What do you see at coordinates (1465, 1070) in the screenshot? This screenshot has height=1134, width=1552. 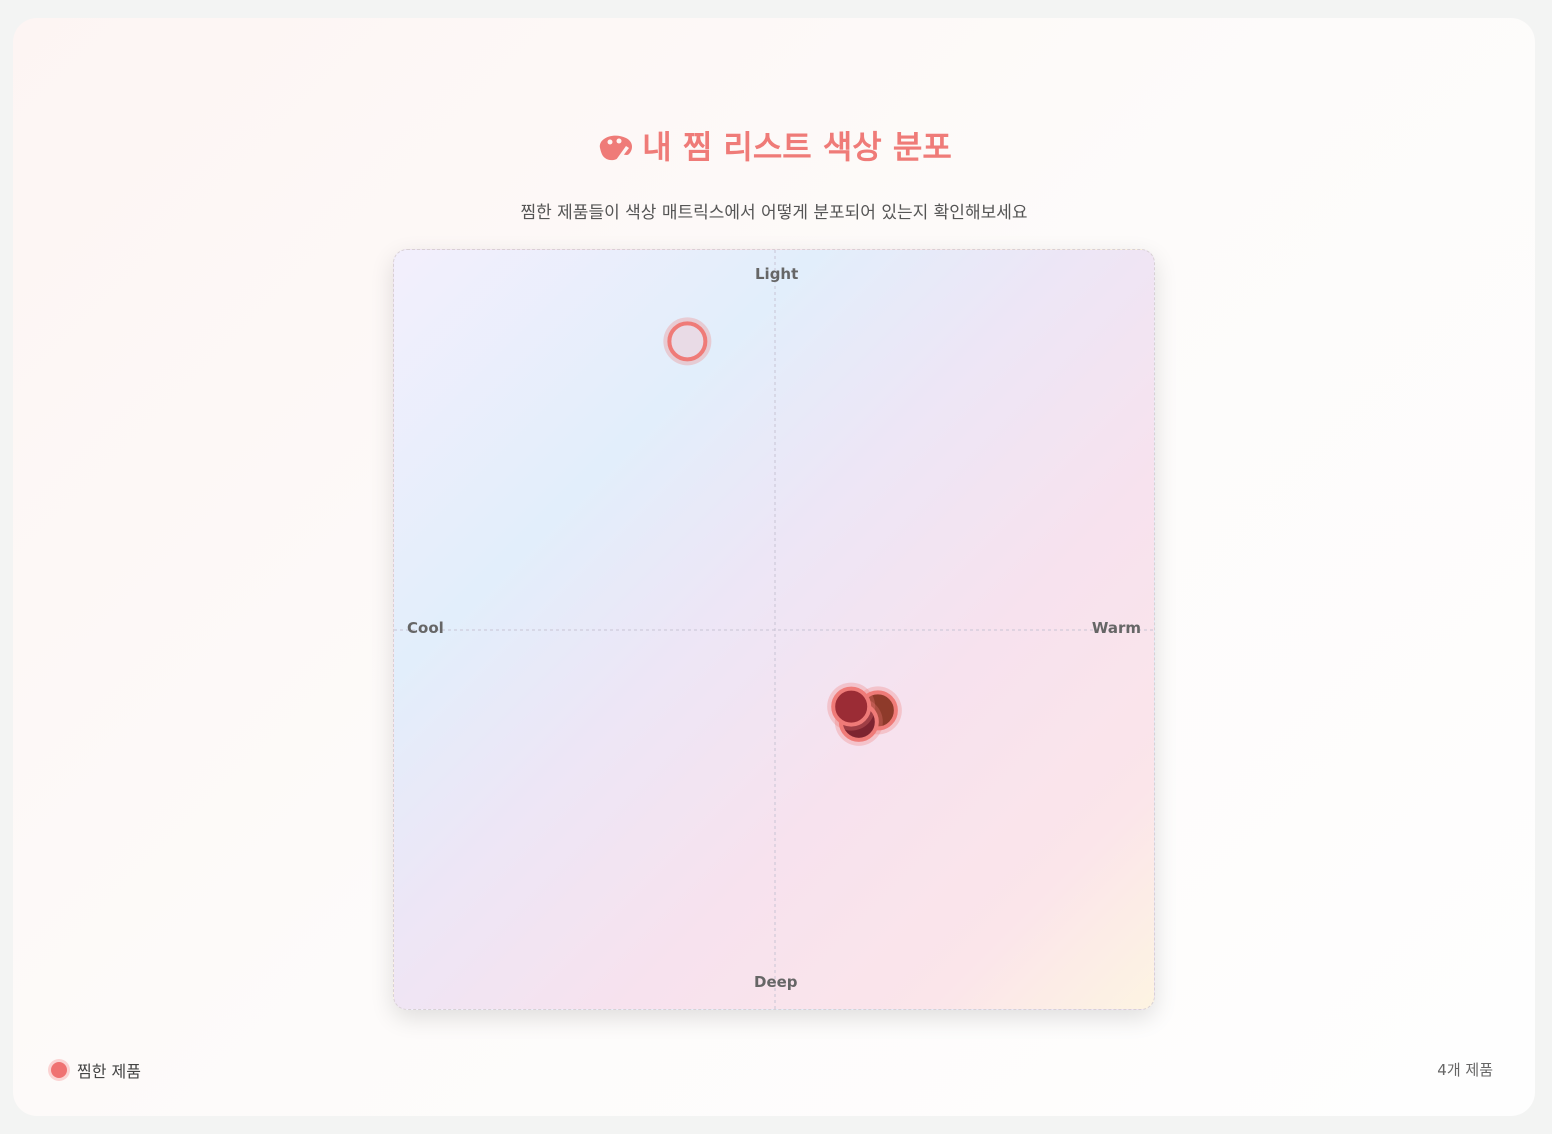 I see `product-count: 4개 제품` at bounding box center [1465, 1070].